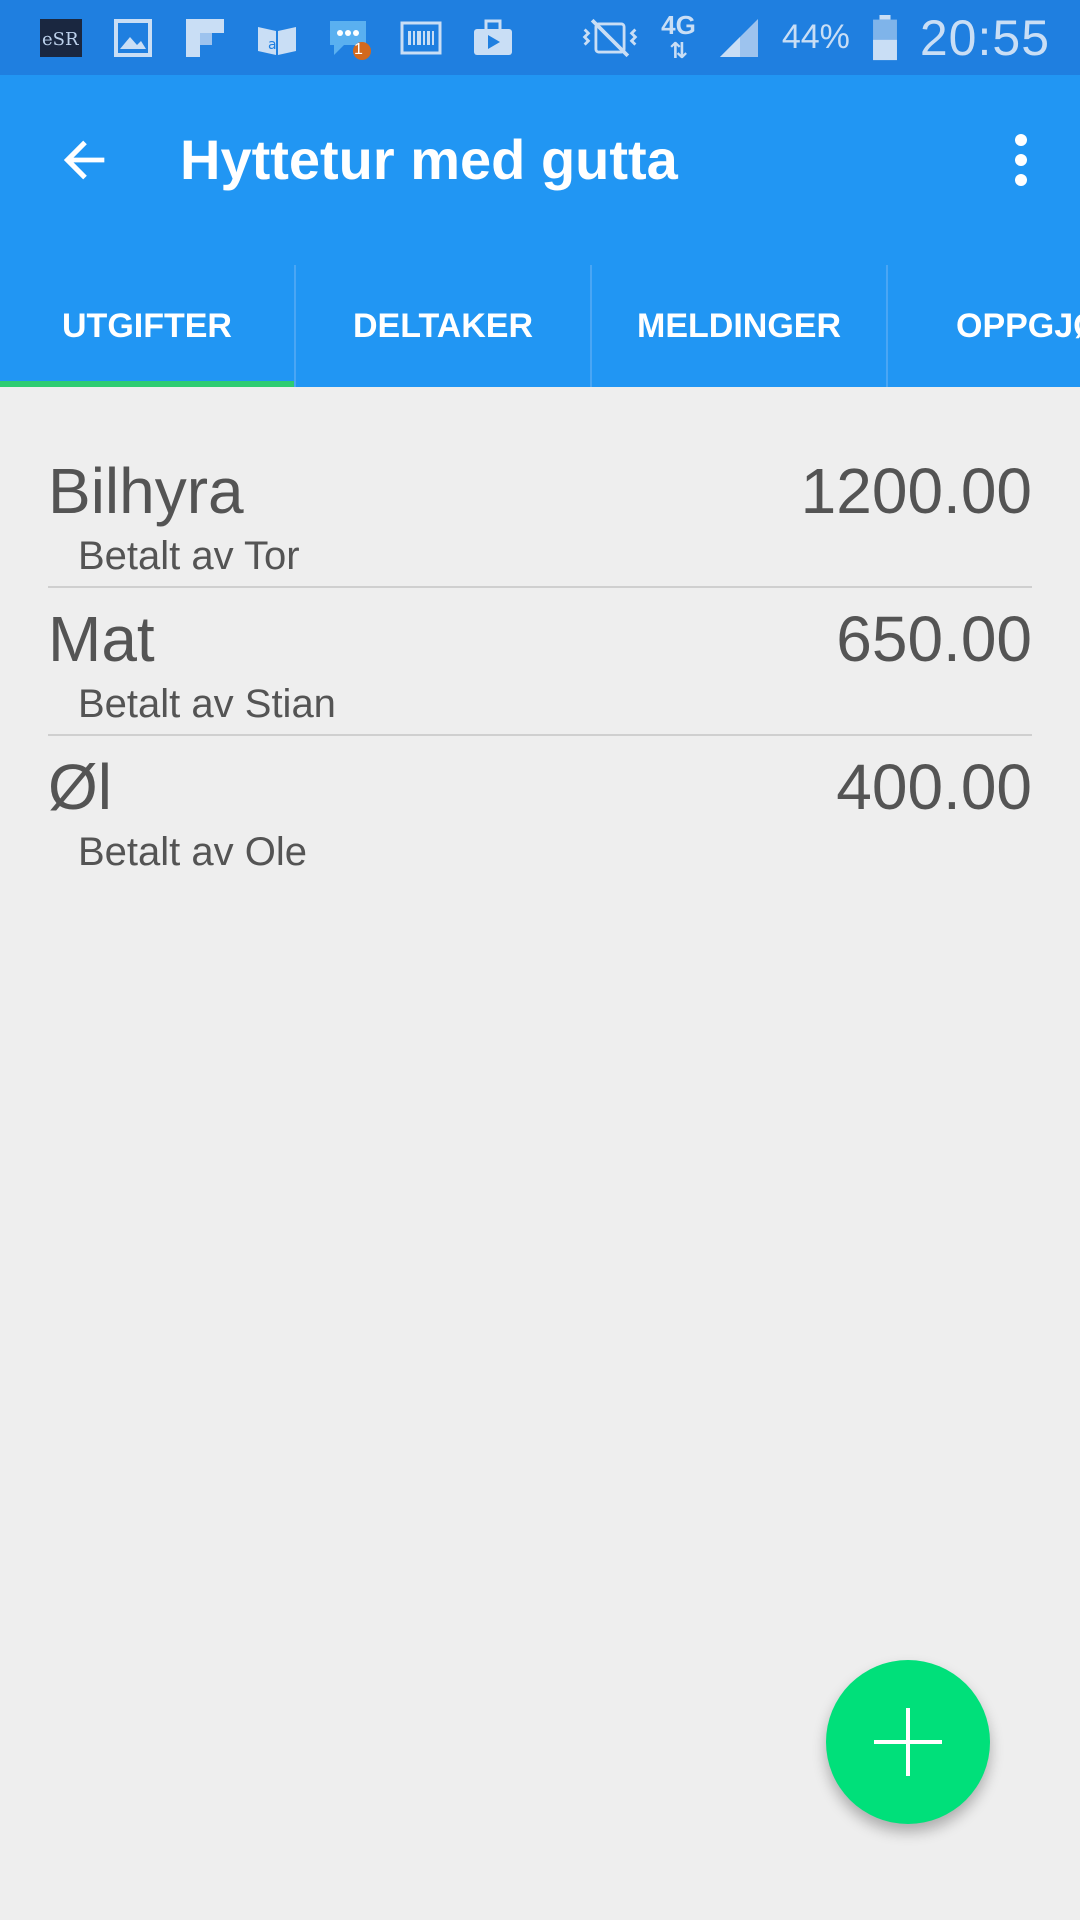 This screenshot has width=1080, height=1920. I want to click on status-bar: eSR a 1 4G ⇅ 44% 20:55, so click(540, 37).